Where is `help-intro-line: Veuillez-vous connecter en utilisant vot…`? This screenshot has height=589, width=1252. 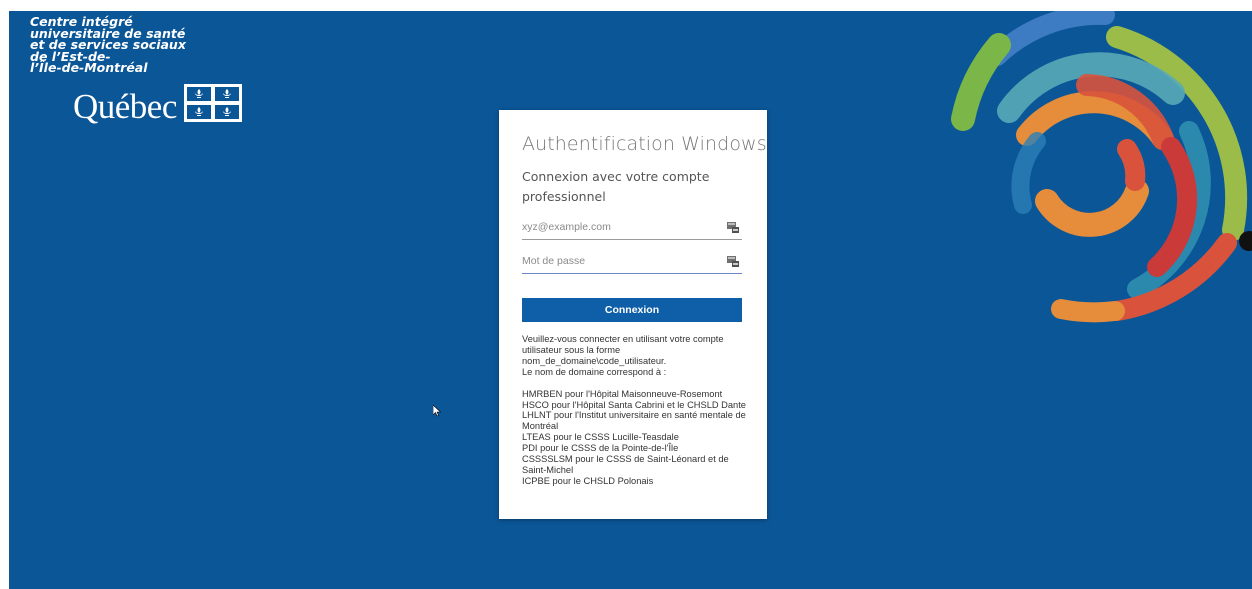 help-intro-line: Veuillez-vous connecter en utilisant vot… is located at coordinates (623, 339).